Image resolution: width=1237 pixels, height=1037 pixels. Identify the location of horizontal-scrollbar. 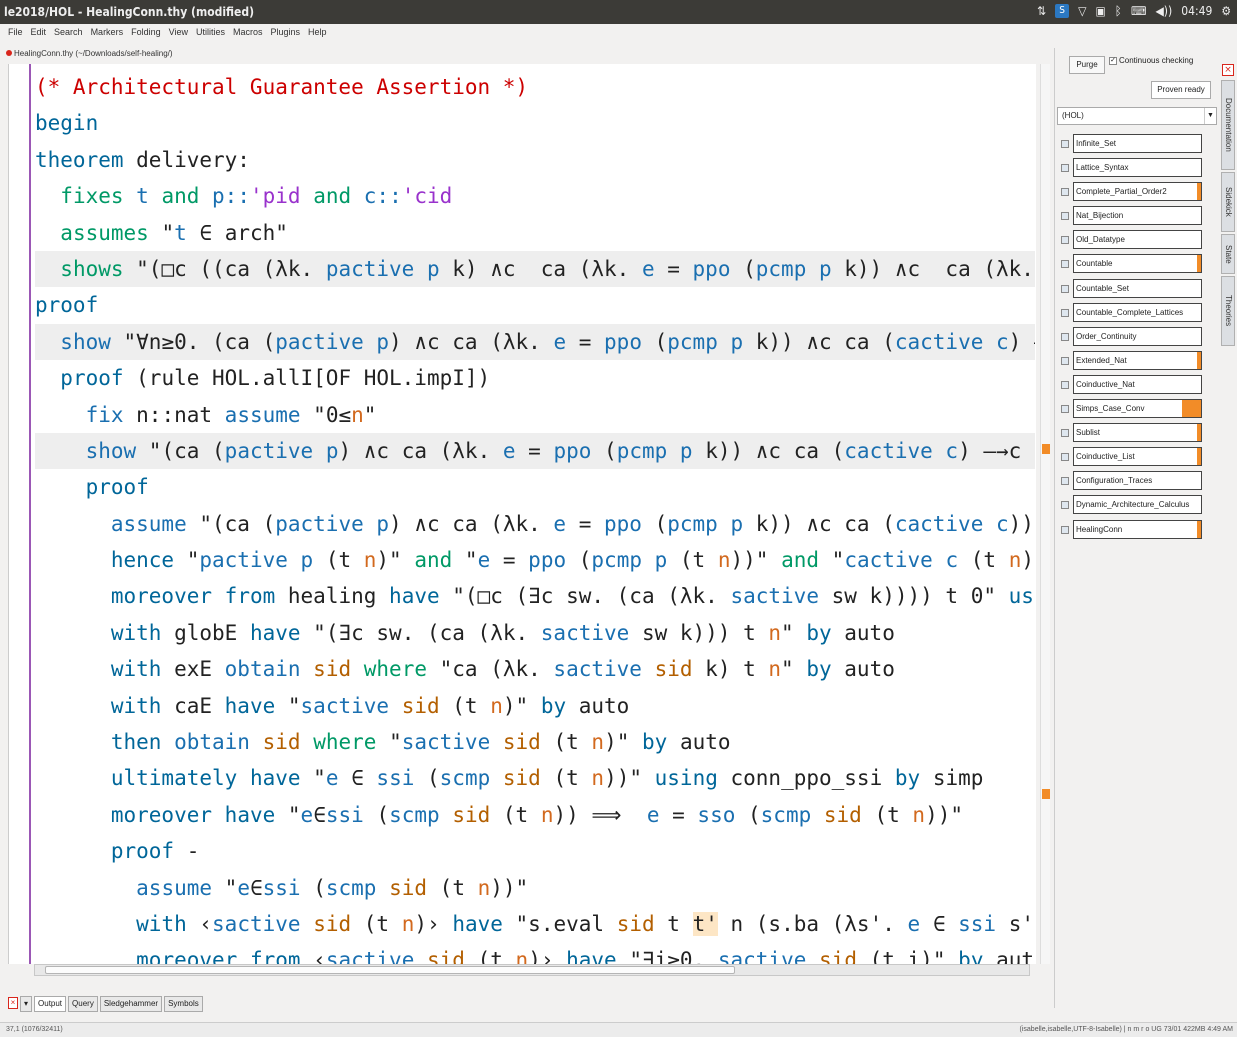
(532, 970).